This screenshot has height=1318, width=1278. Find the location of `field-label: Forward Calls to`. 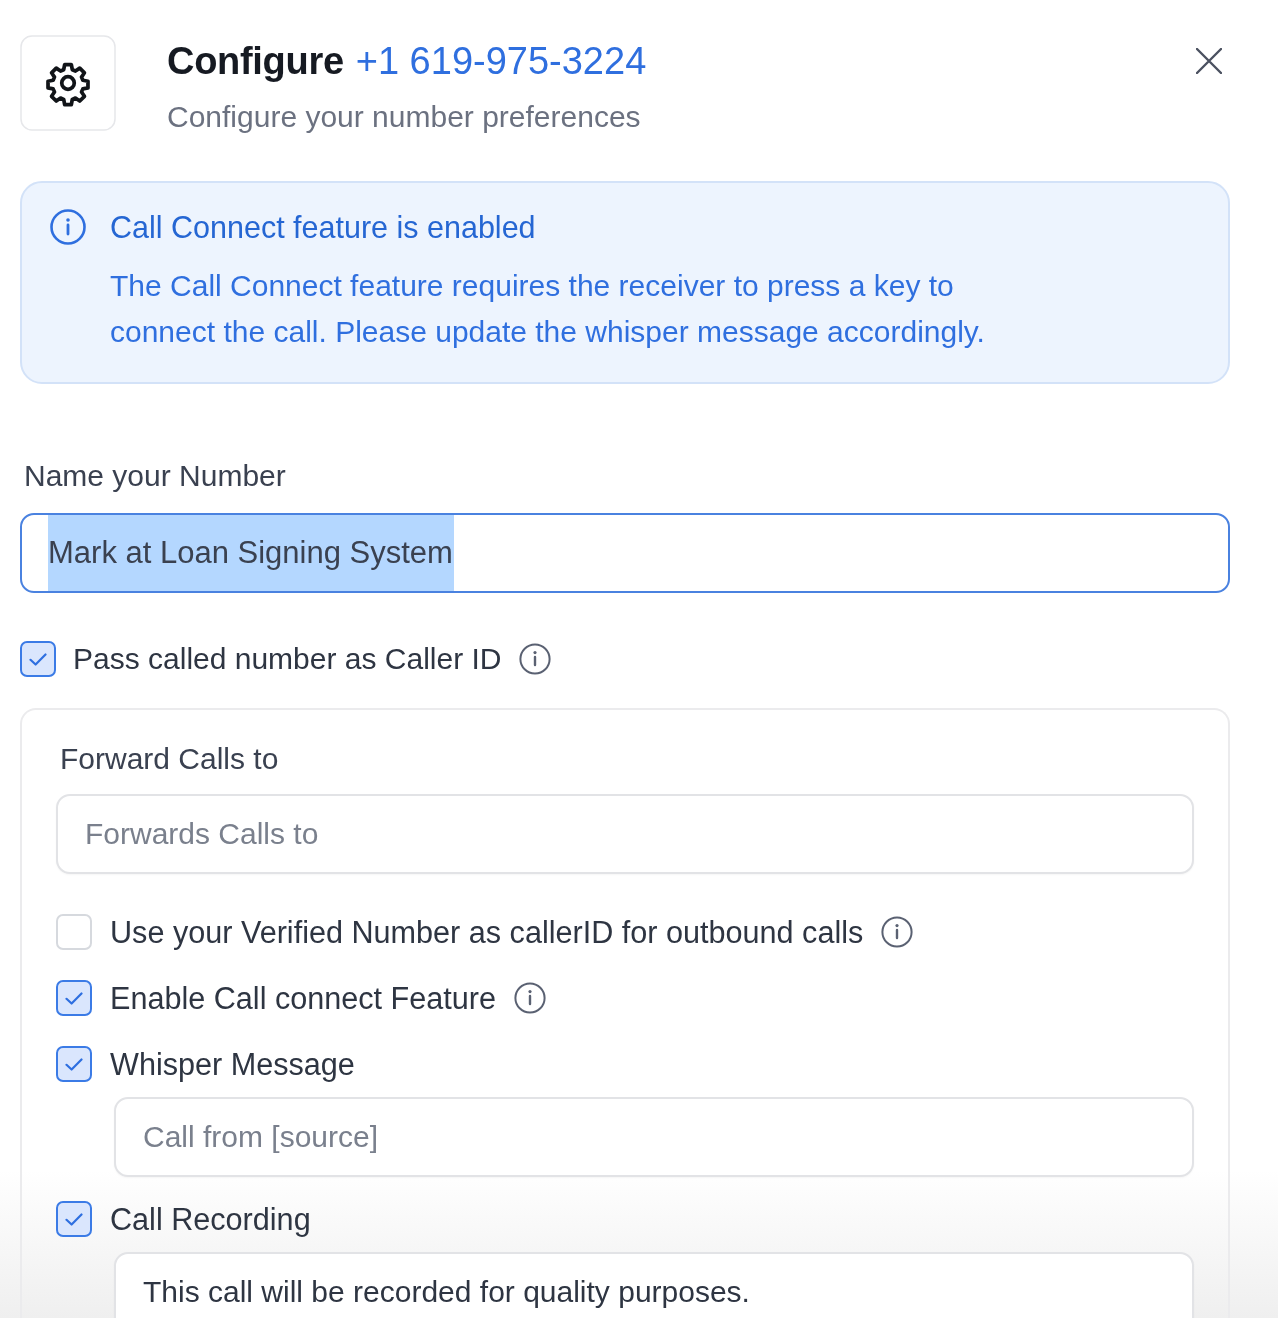

field-label: Forward Calls to is located at coordinates (170, 759).